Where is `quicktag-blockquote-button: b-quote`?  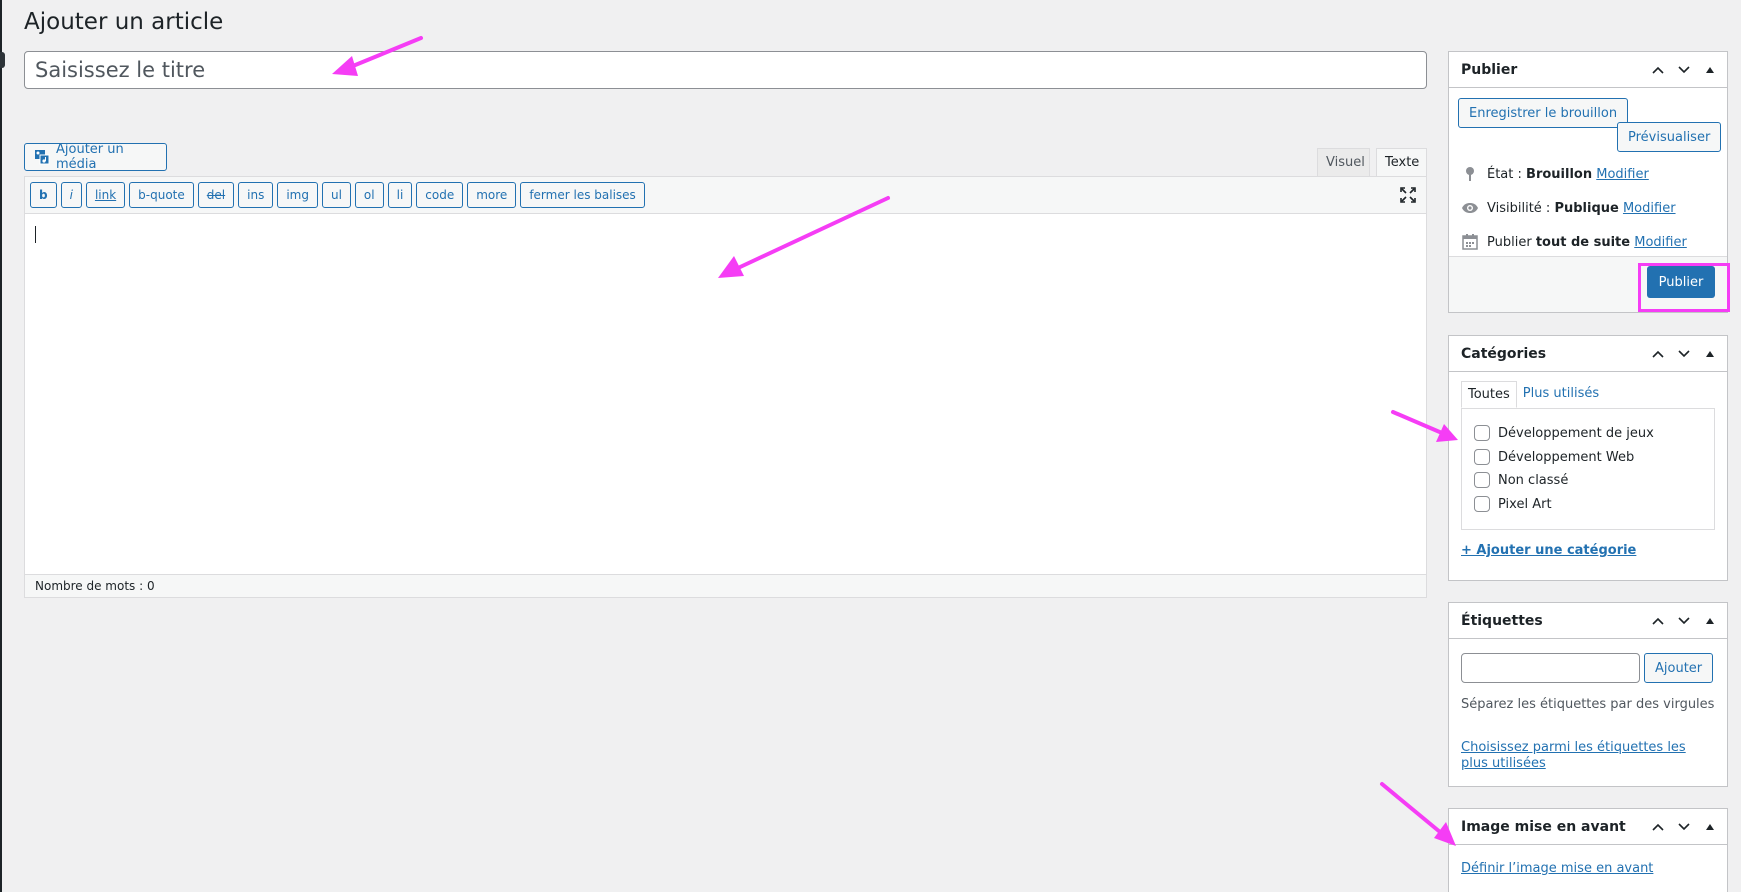 quicktag-blockquote-button: b-quote is located at coordinates (161, 195).